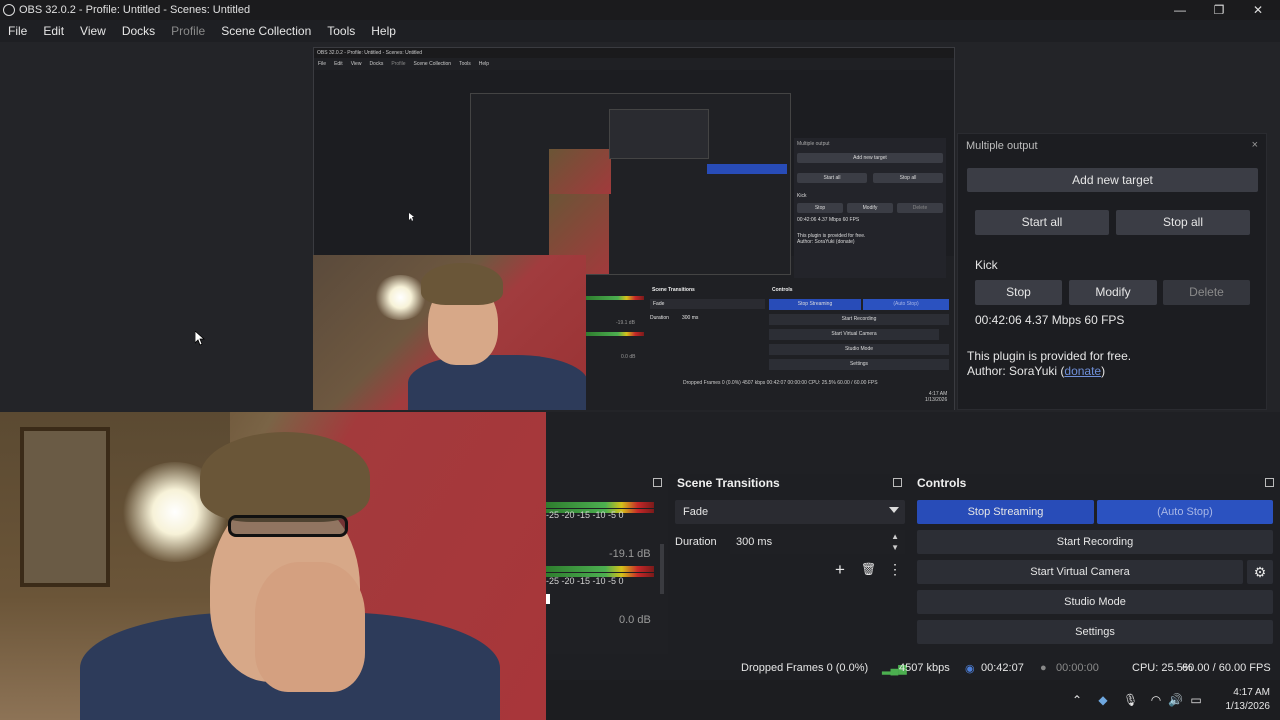  I want to click on mini-kick: Kick, so click(802, 196).